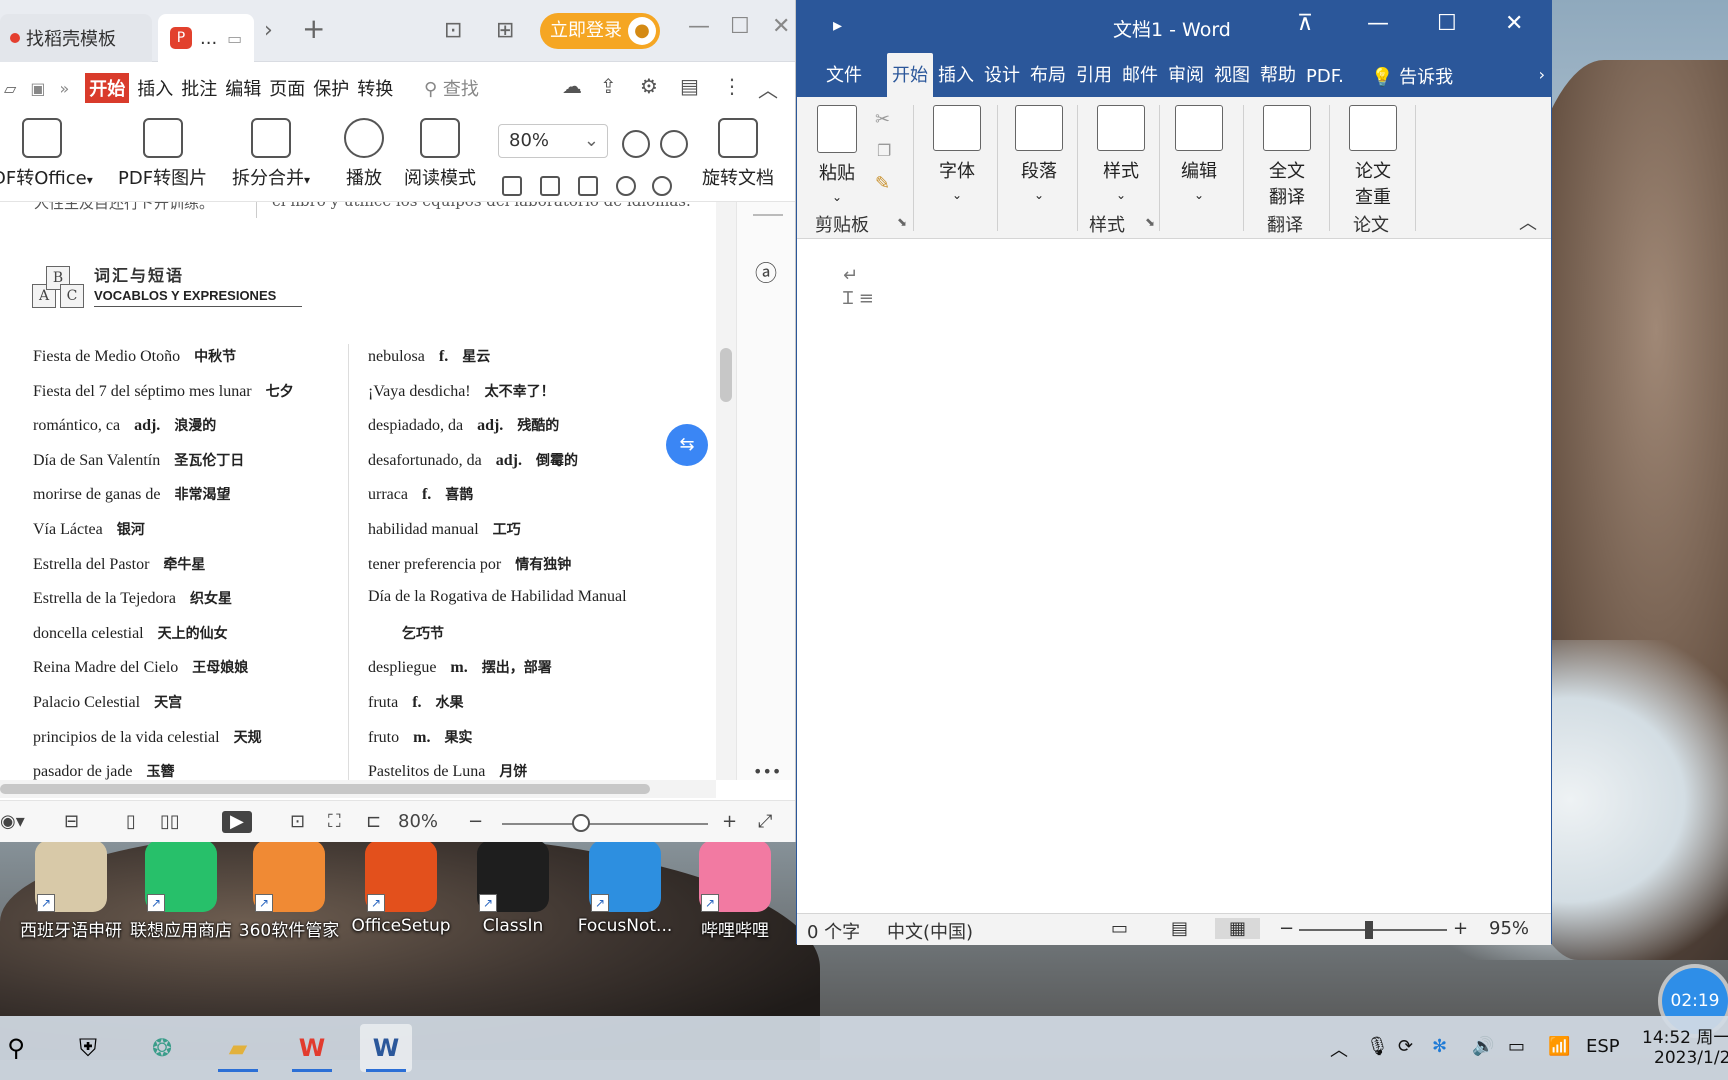  Describe the element at coordinates (837, 155) in the screenshot. I see `paste-button: 粘贴 ⌄` at that location.